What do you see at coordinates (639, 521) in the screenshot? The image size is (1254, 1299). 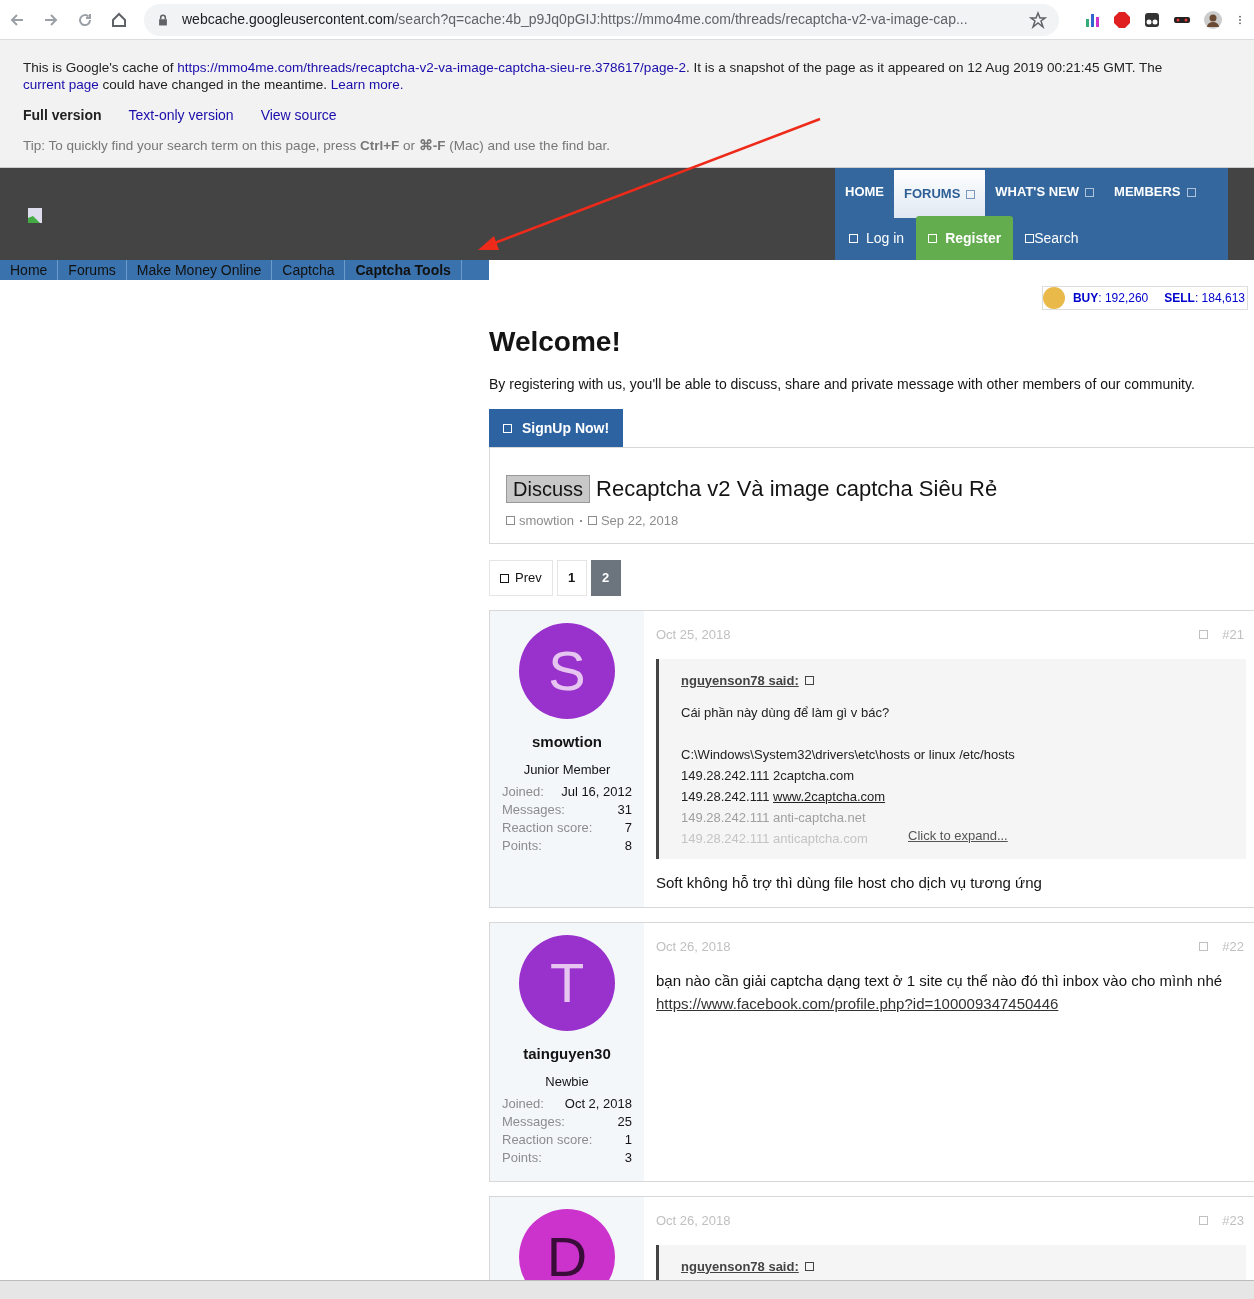 I see `thread-date: Sep 22, 2018` at bounding box center [639, 521].